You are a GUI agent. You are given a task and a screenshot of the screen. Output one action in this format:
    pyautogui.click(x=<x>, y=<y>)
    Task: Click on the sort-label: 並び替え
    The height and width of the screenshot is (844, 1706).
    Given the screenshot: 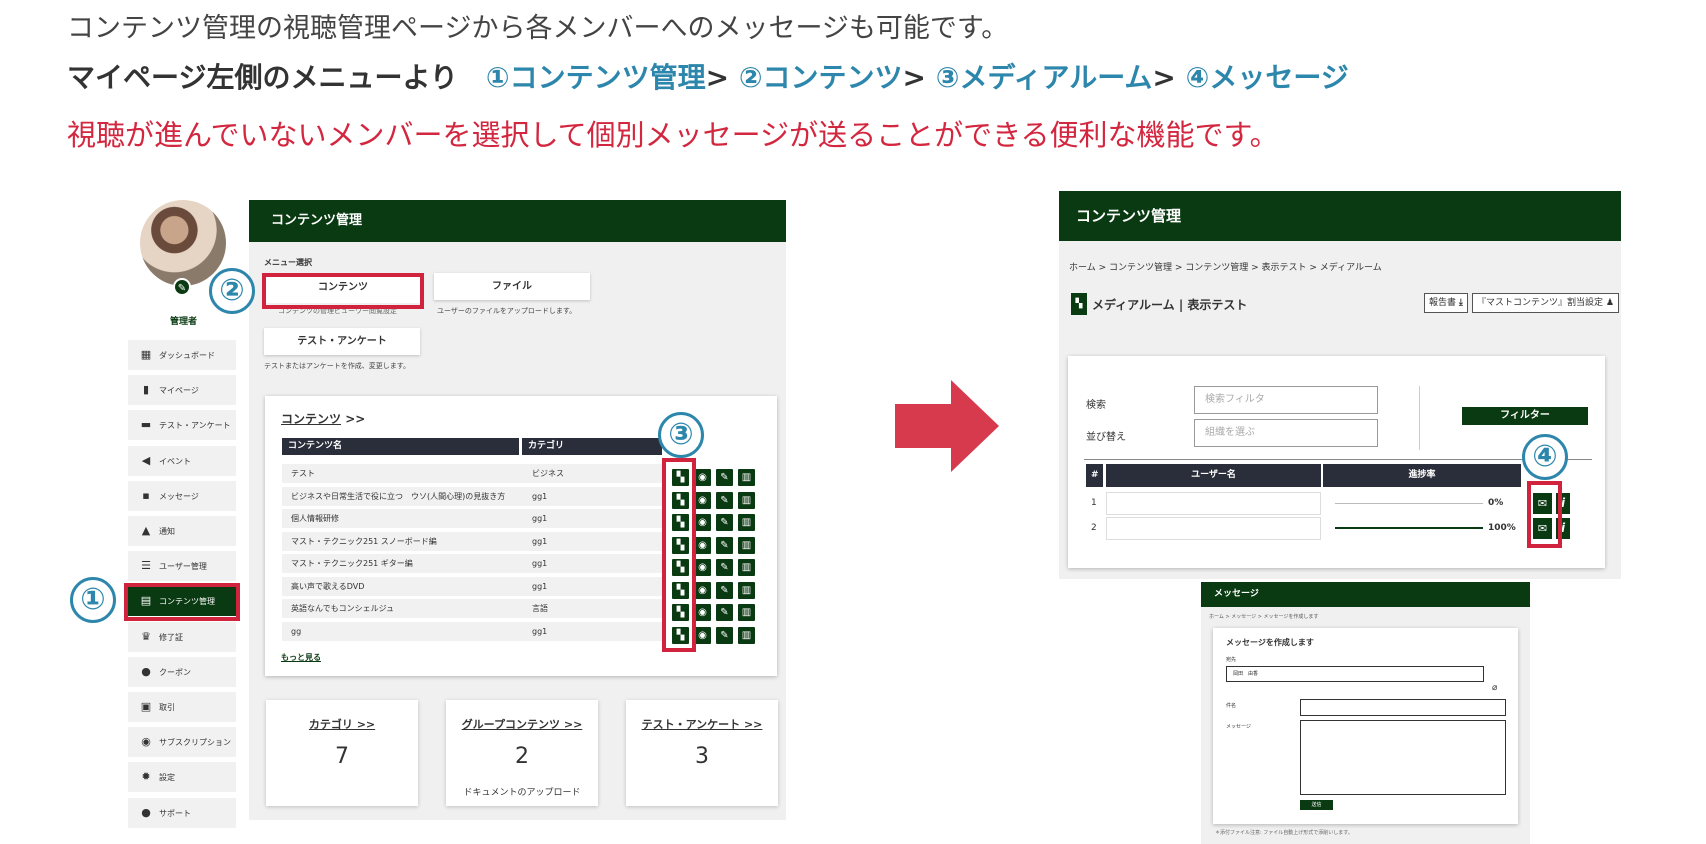 What is the action you would take?
    pyautogui.click(x=1106, y=437)
    